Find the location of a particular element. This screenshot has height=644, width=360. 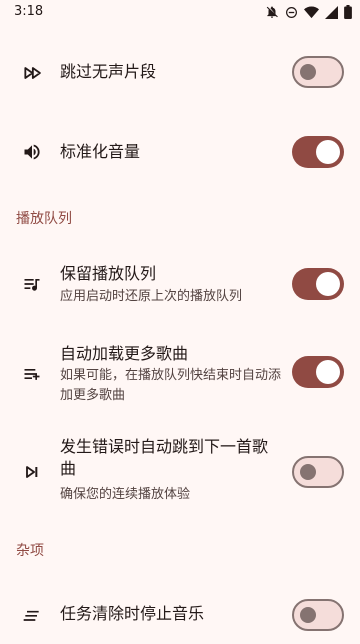

setting-title: 任务清除时停止音乐 is located at coordinates (132, 613).